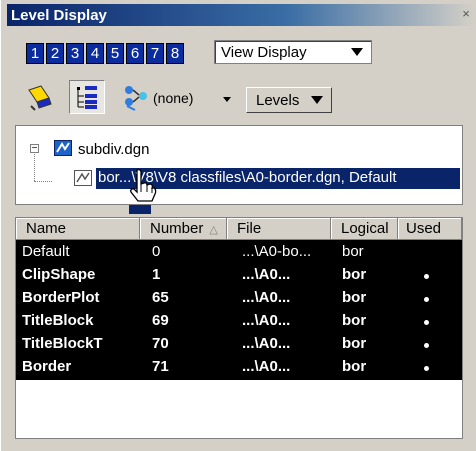 The width and height of the screenshot is (476, 451). What do you see at coordinates (55, 53) in the screenshot?
I see `level-button-2: 2` at bounding box center [55, 53].